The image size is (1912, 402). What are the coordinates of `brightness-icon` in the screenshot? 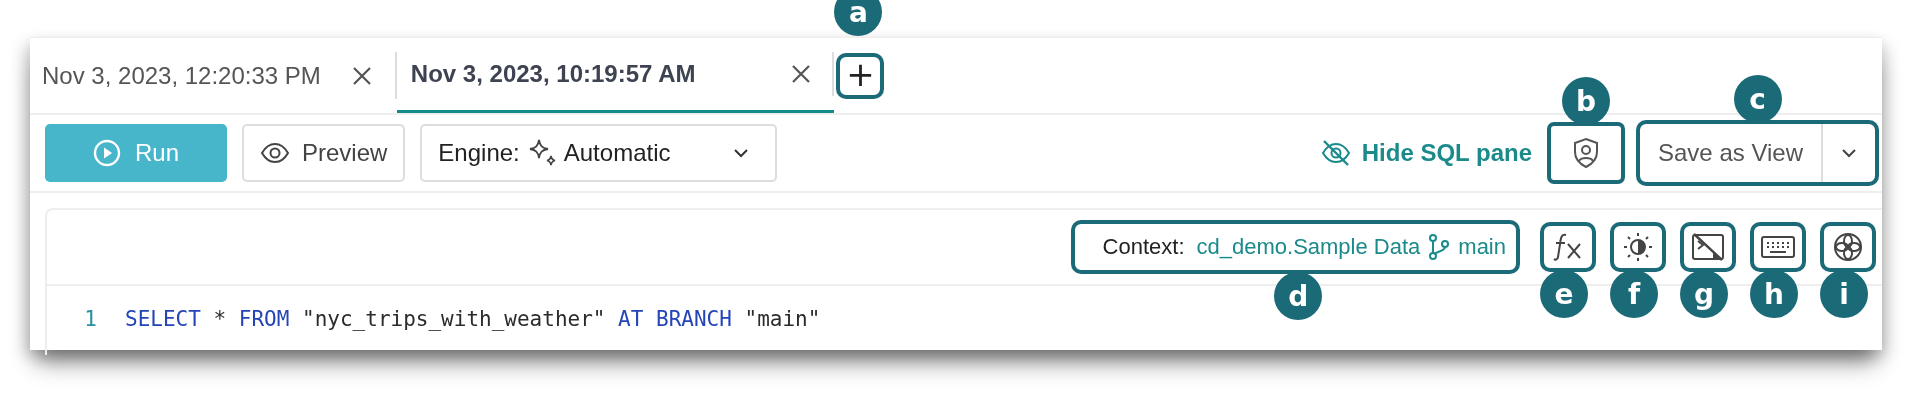 It's located at (1638, 247).